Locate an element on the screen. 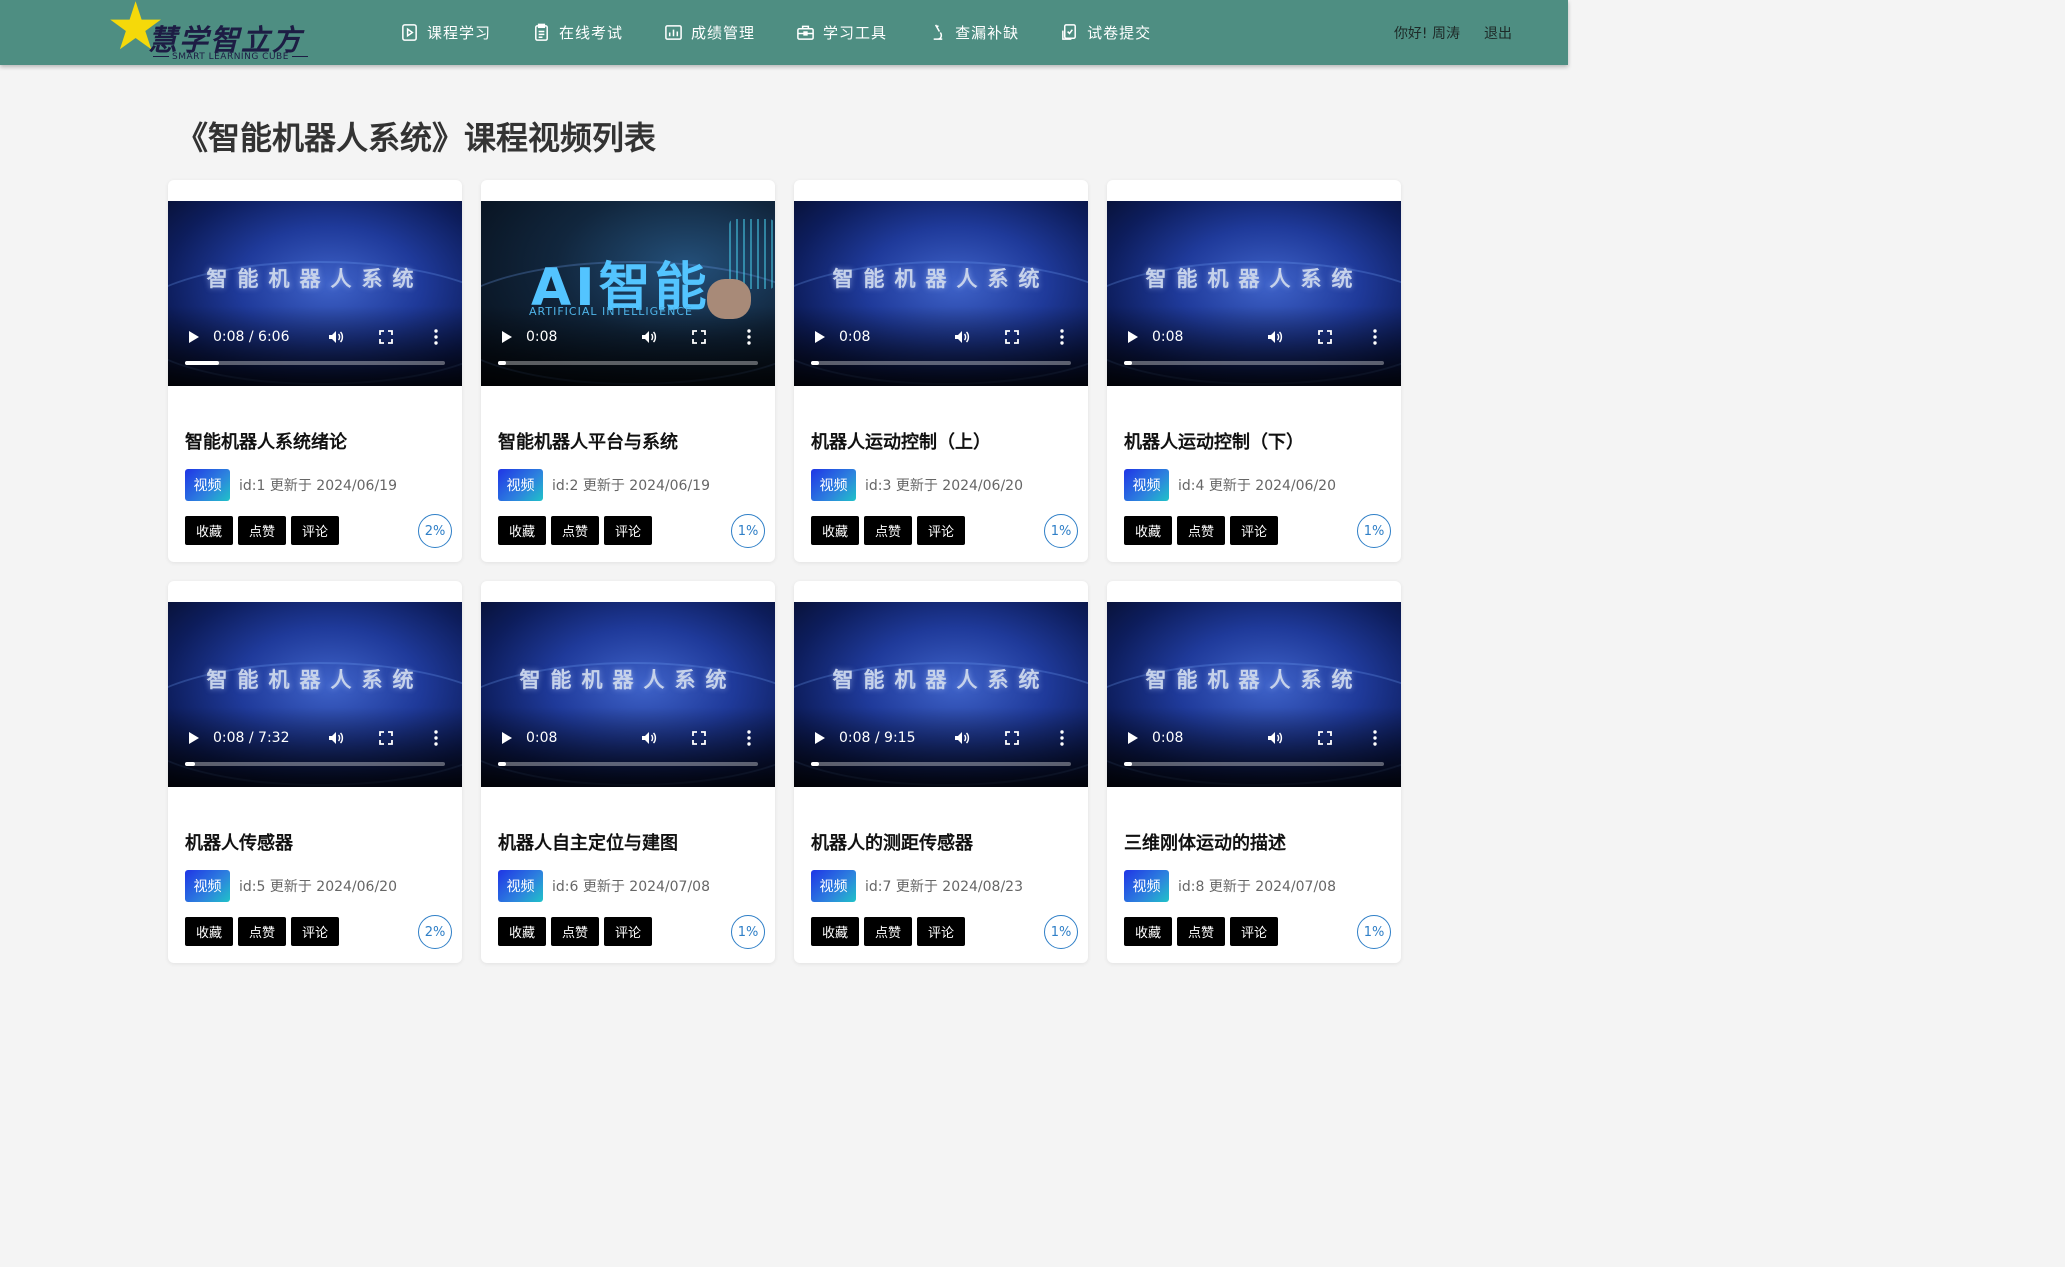  site-logo: ★ 慧学智立方 SMART LEARNING CUBE is located at coordinates (214, 32).